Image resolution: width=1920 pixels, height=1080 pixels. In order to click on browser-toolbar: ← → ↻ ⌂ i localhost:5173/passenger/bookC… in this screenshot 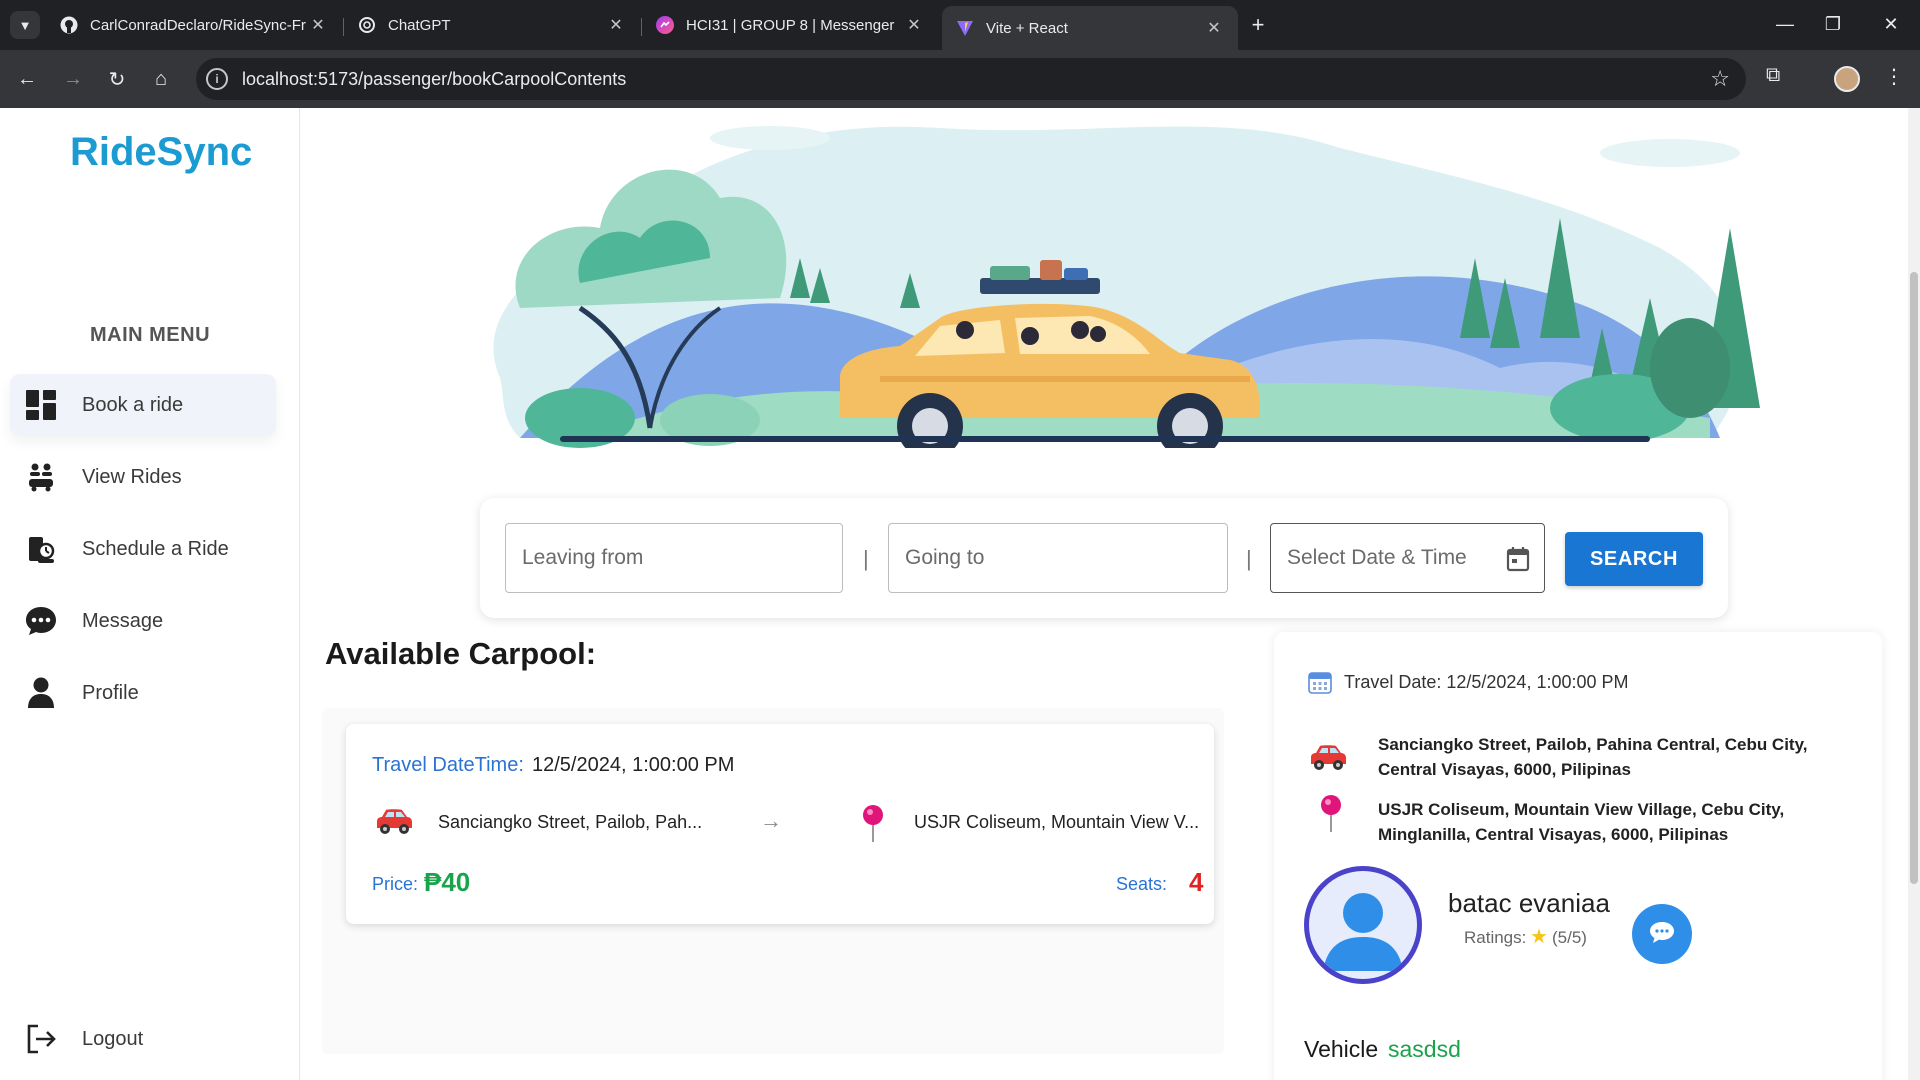, I will do `click(960, 79)`.